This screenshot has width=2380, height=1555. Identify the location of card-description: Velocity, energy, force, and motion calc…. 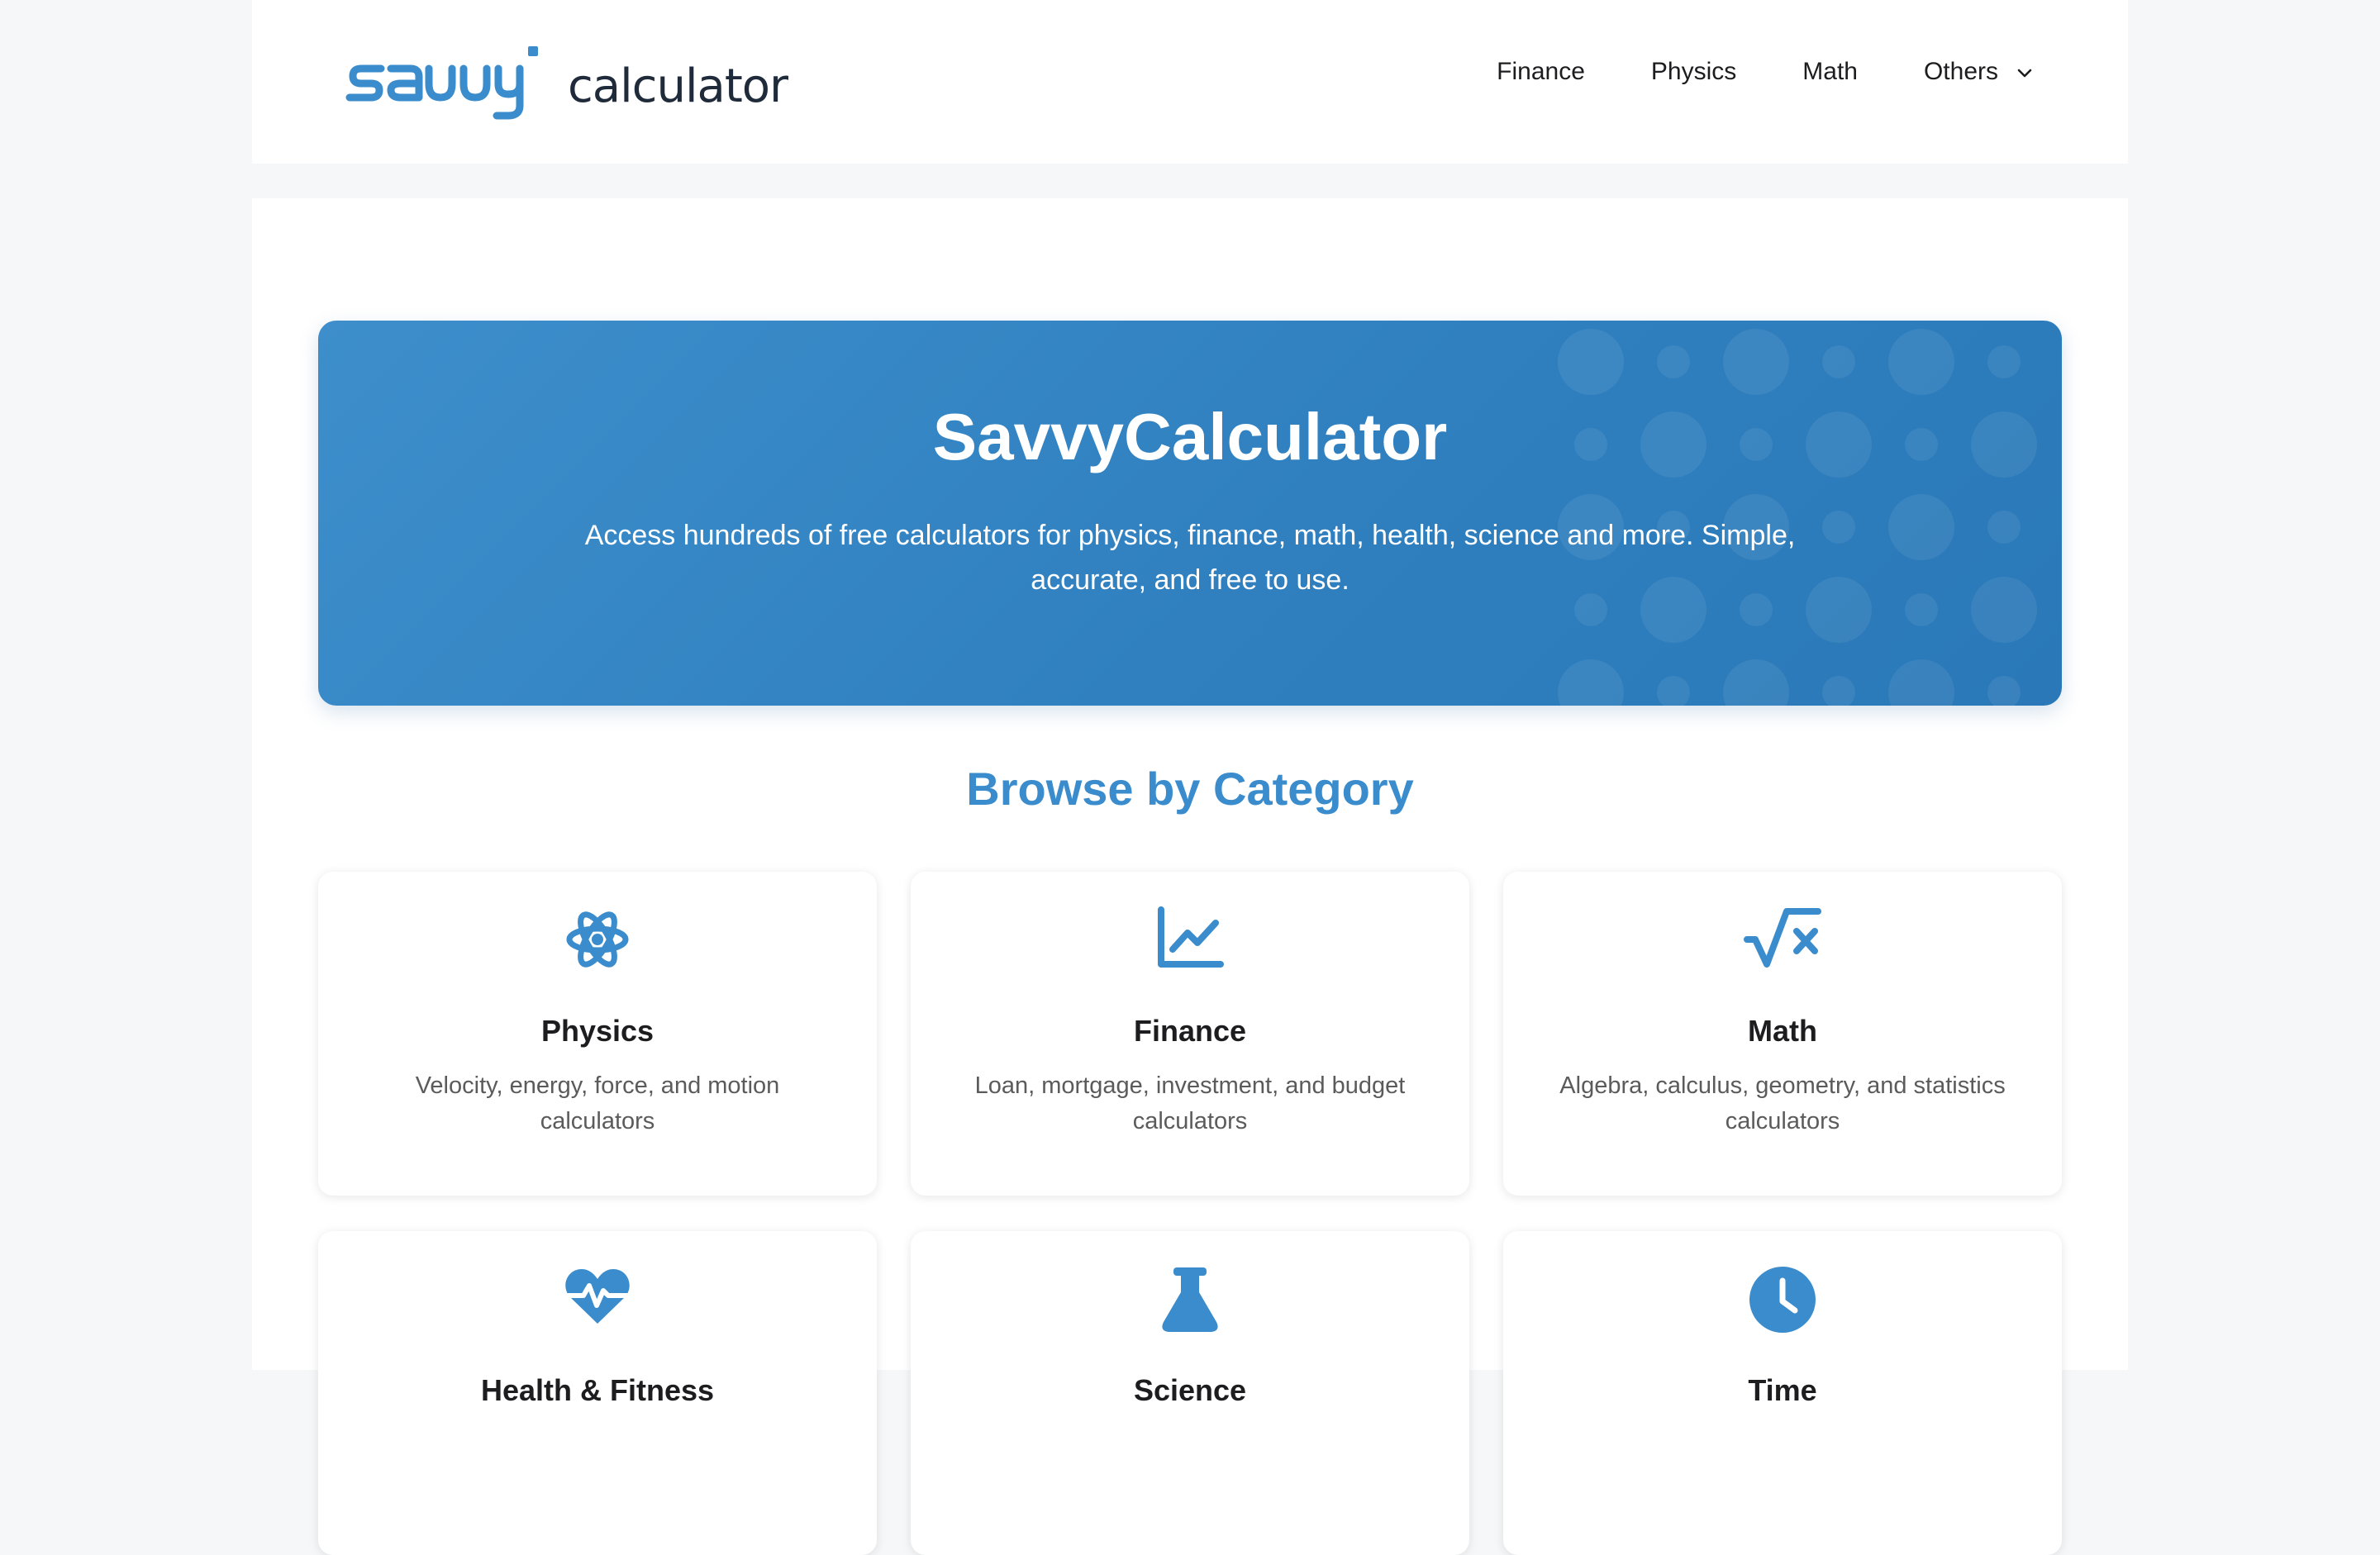
(597, 1103).